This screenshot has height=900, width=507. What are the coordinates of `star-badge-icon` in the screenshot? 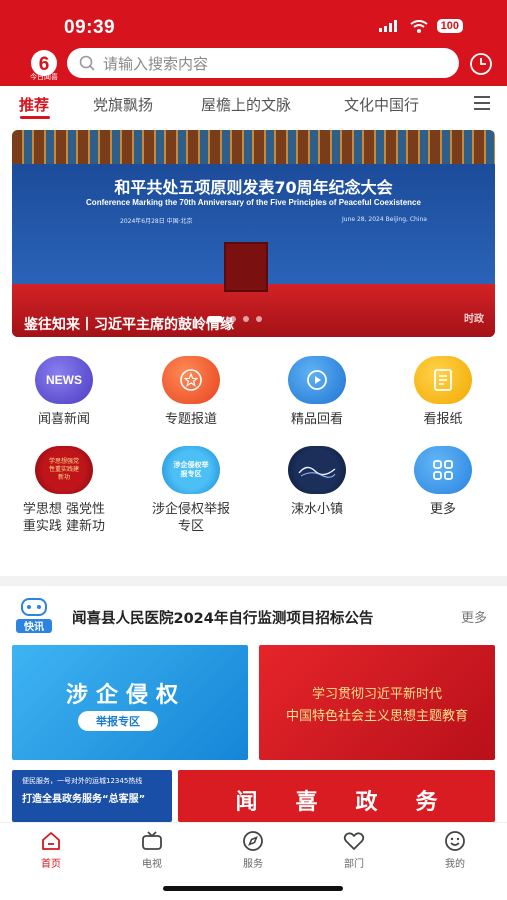 It's located at (191, 380).